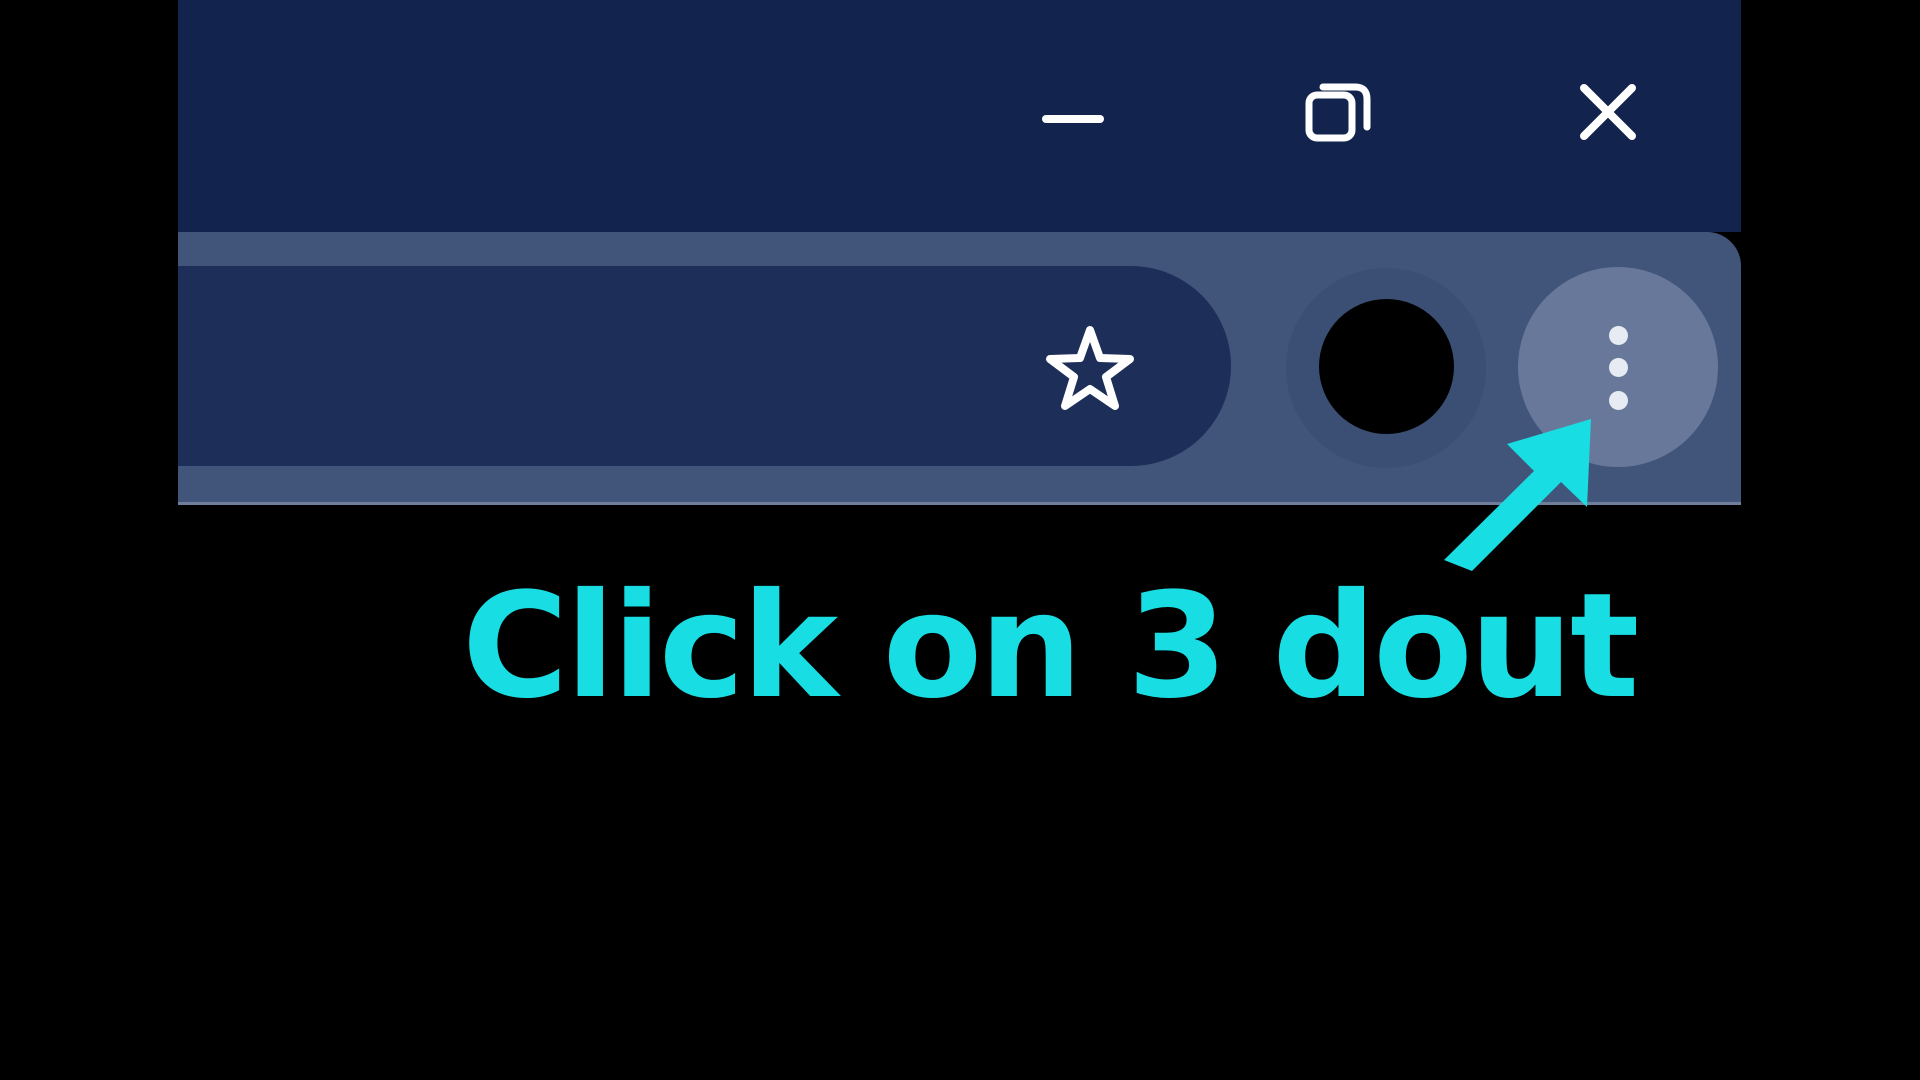 The width and height of the screenshot is (1920, 1080). Describe the element at coordinates (704, 366) in the screenshot. I see `address-bar` at that location.